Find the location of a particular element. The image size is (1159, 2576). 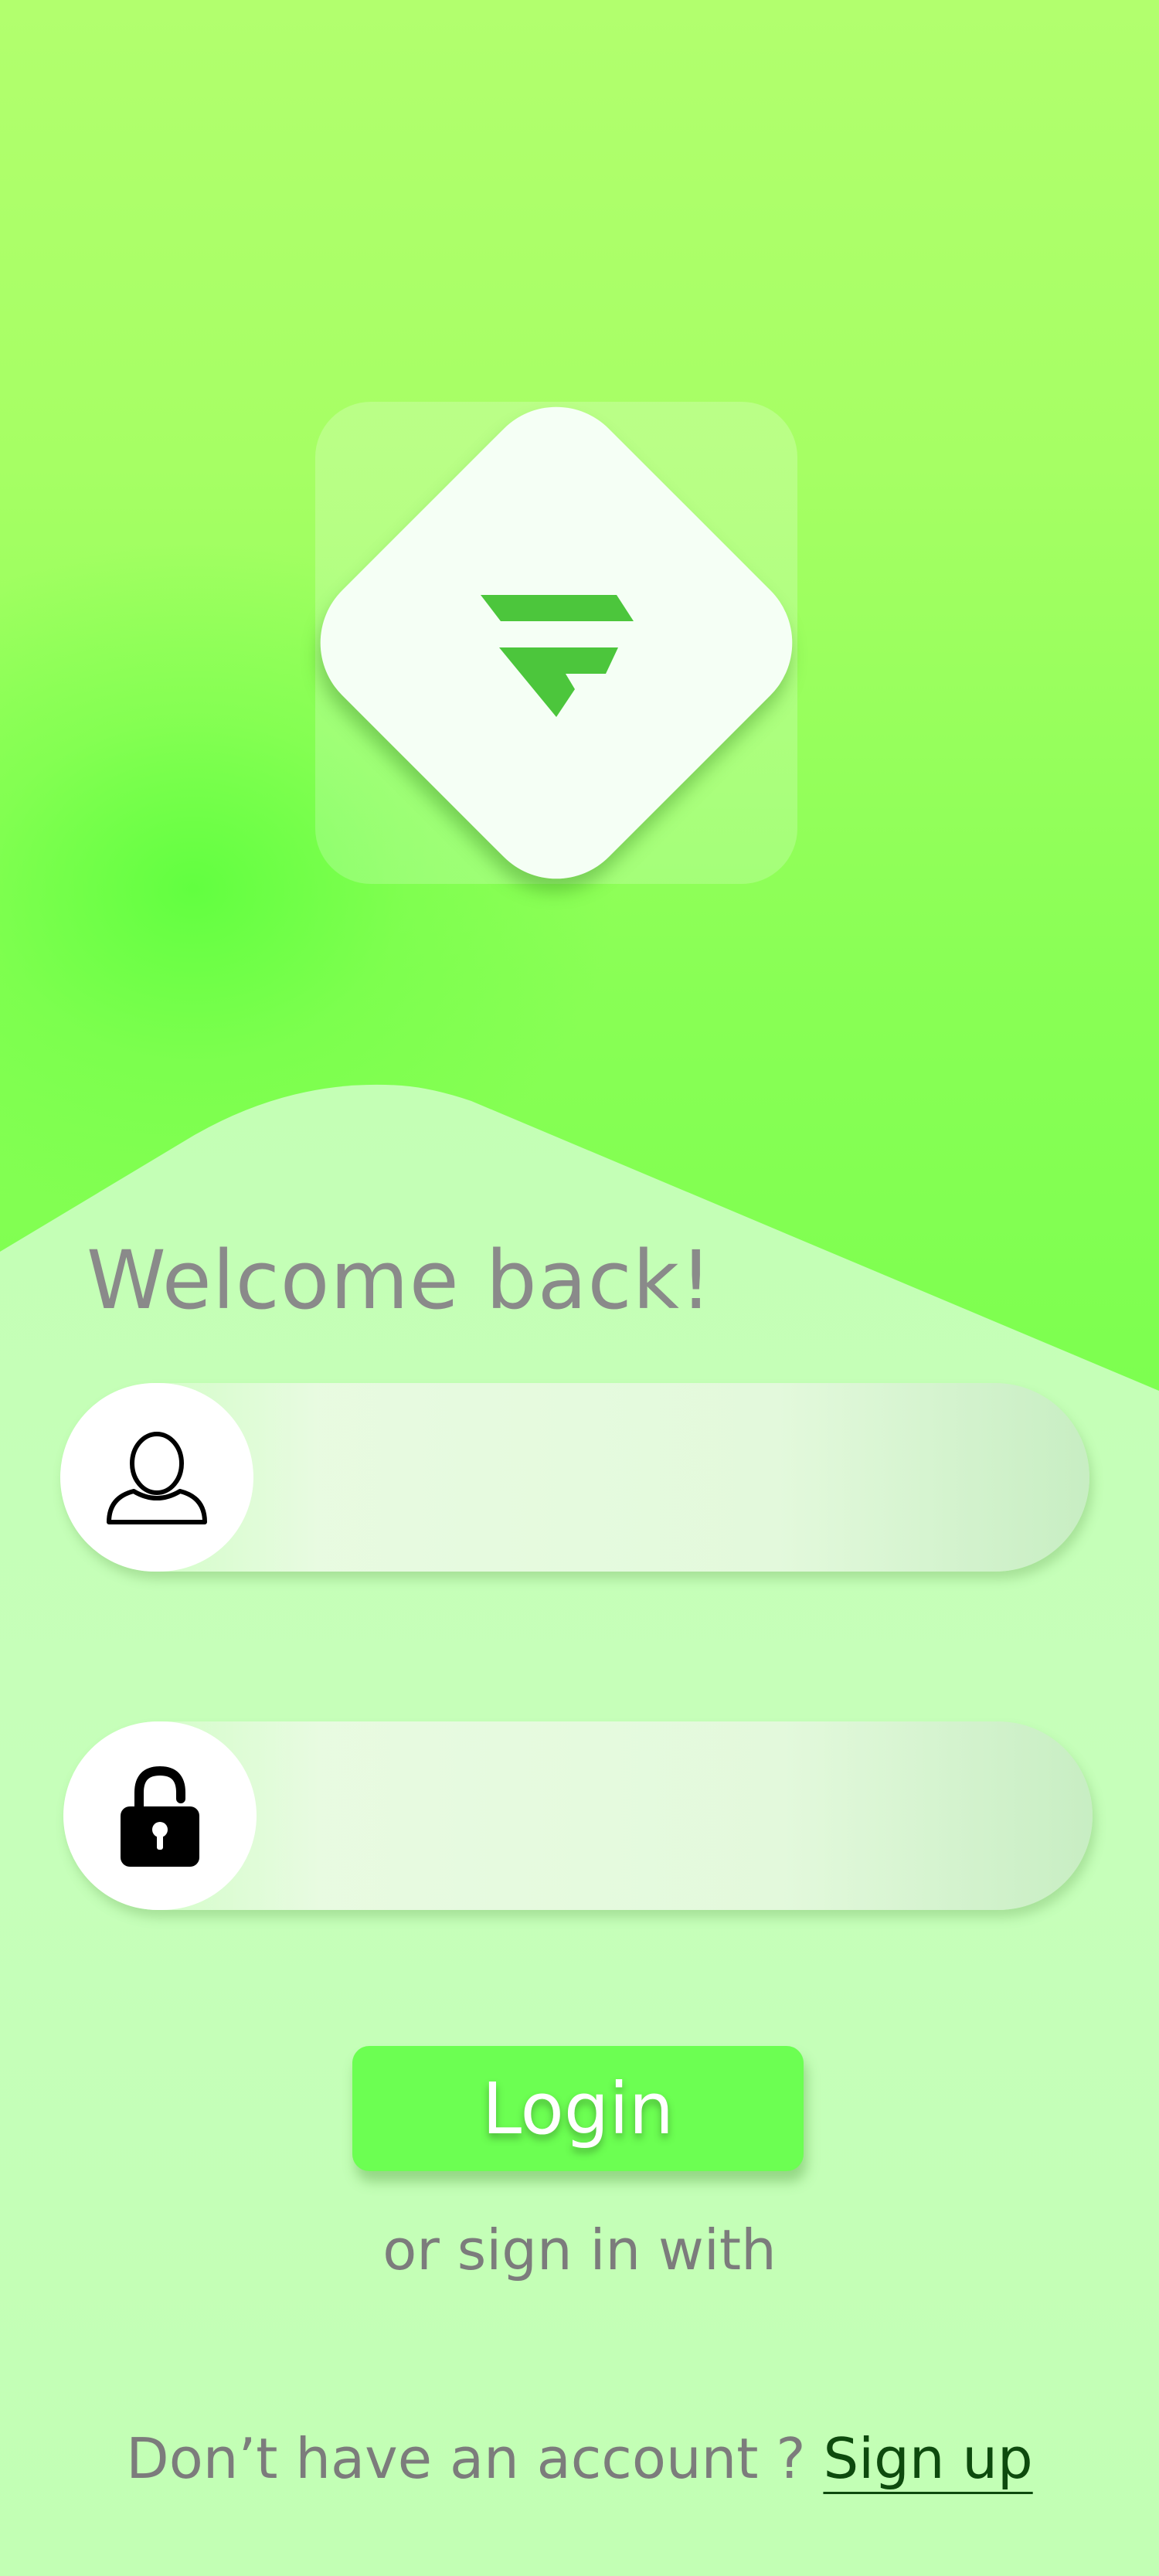

username-input is located at coordinates (657, 1478).